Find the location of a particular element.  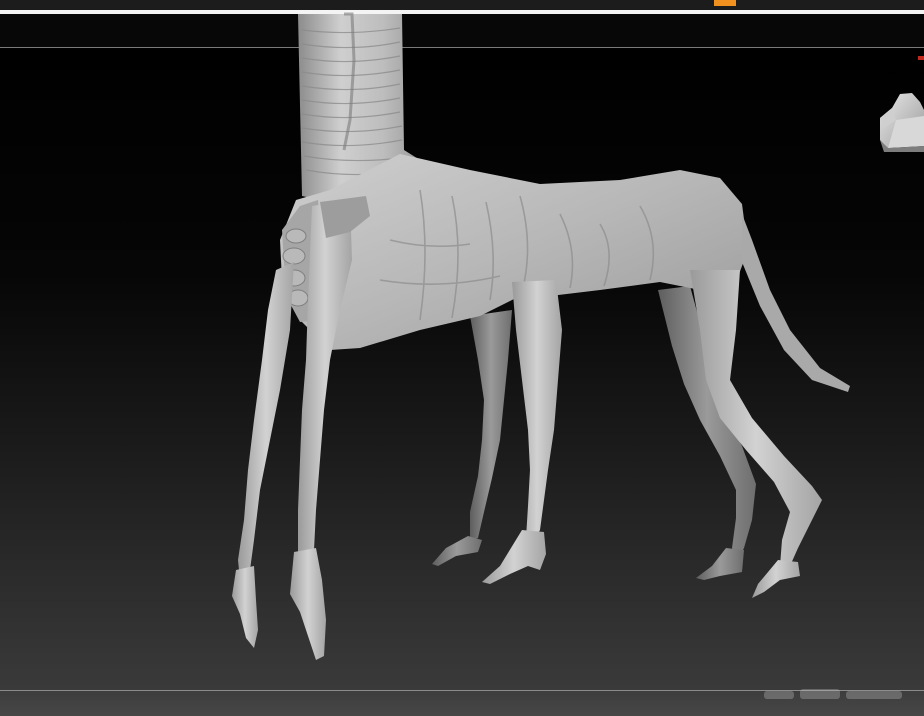

tail is located at coordinates (796, 303).